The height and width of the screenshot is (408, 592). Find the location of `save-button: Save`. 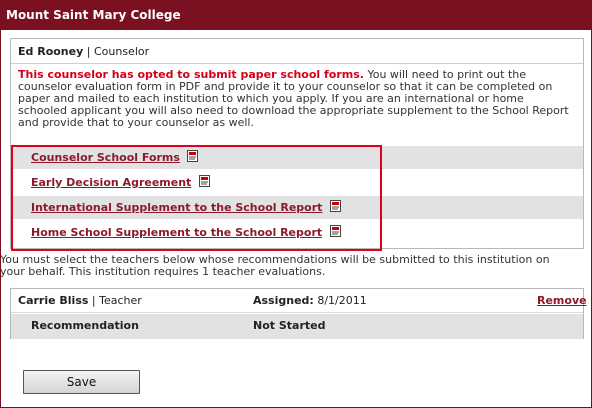

save-button: Save is located at coordinates (81, 382).